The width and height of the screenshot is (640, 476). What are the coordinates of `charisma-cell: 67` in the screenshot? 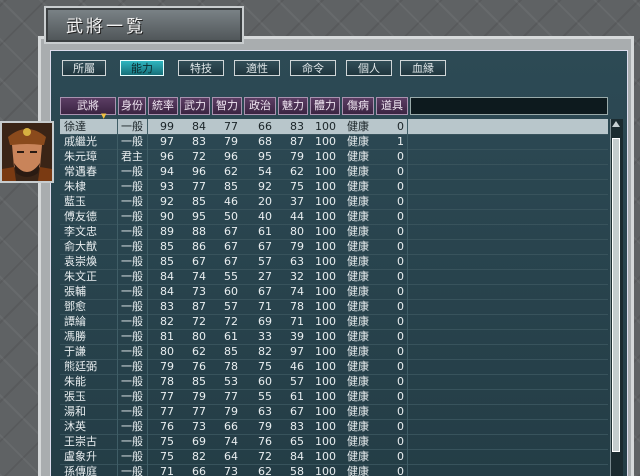 It's located at (297, 411).